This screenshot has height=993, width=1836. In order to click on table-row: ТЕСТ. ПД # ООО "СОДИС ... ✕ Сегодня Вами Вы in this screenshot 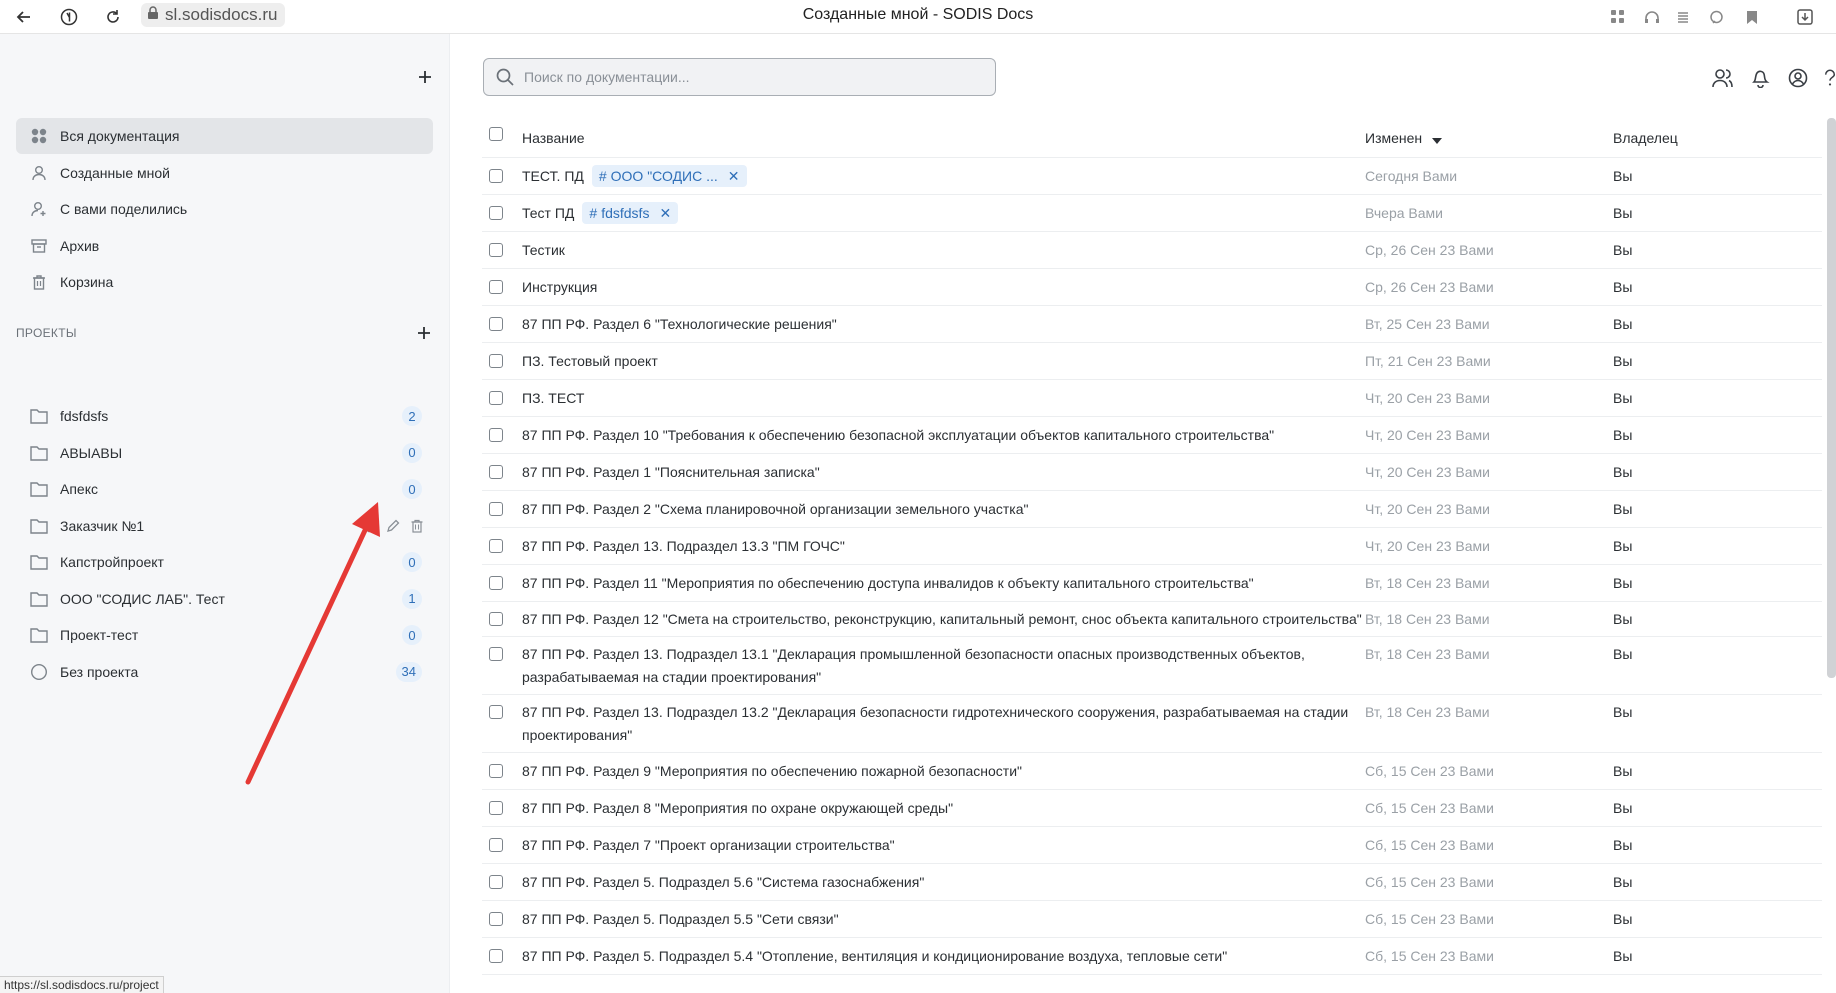, I will do `click(1152, 176)`.